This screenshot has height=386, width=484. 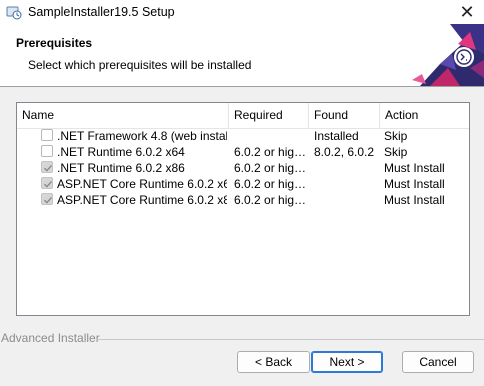 What do you see at coordinates (347, 362) in the screenshot?
I see `next-button: Next >` at bounding box center [347, 362].